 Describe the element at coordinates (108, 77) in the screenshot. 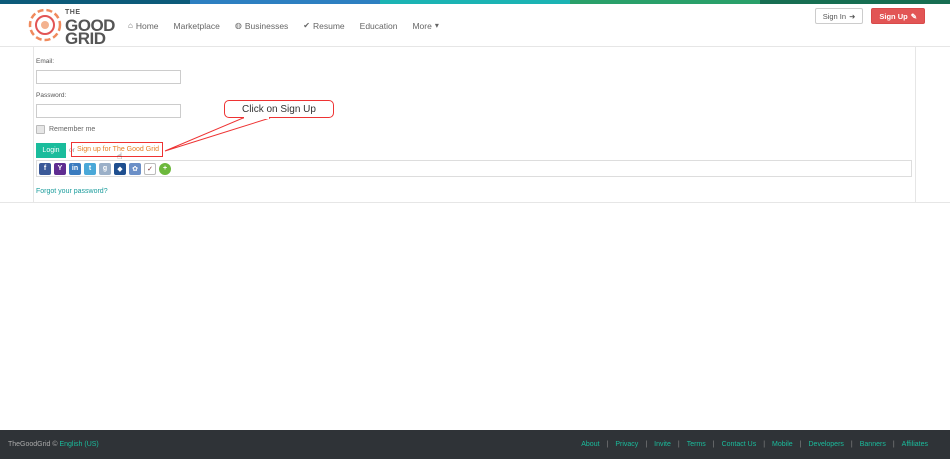

I see `email-input` at that location.